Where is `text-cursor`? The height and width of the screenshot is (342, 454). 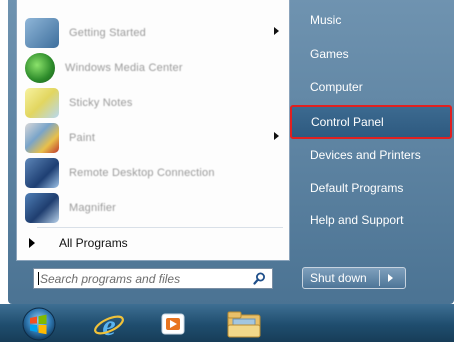 text-cursor is located at coordinates (38, 278).